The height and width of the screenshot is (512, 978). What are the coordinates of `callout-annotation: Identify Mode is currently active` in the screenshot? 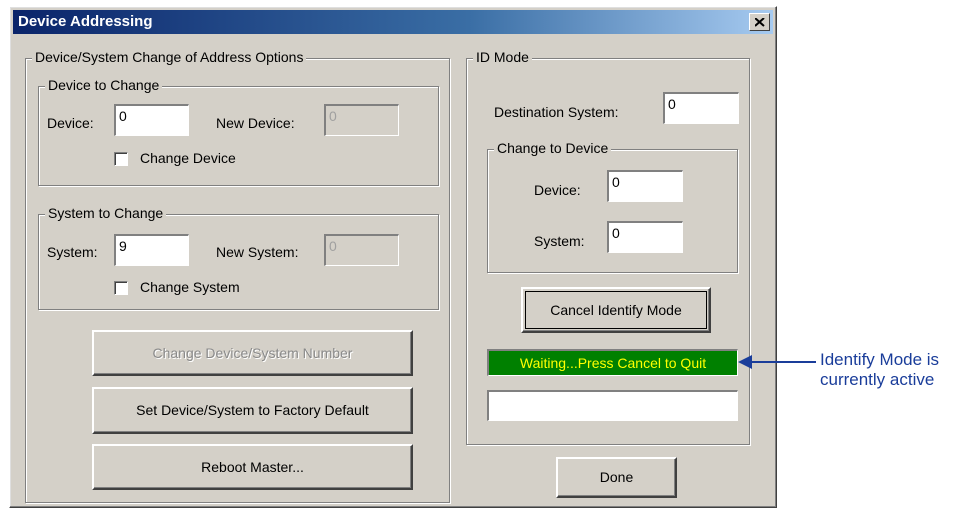 It's located at (879, 370).